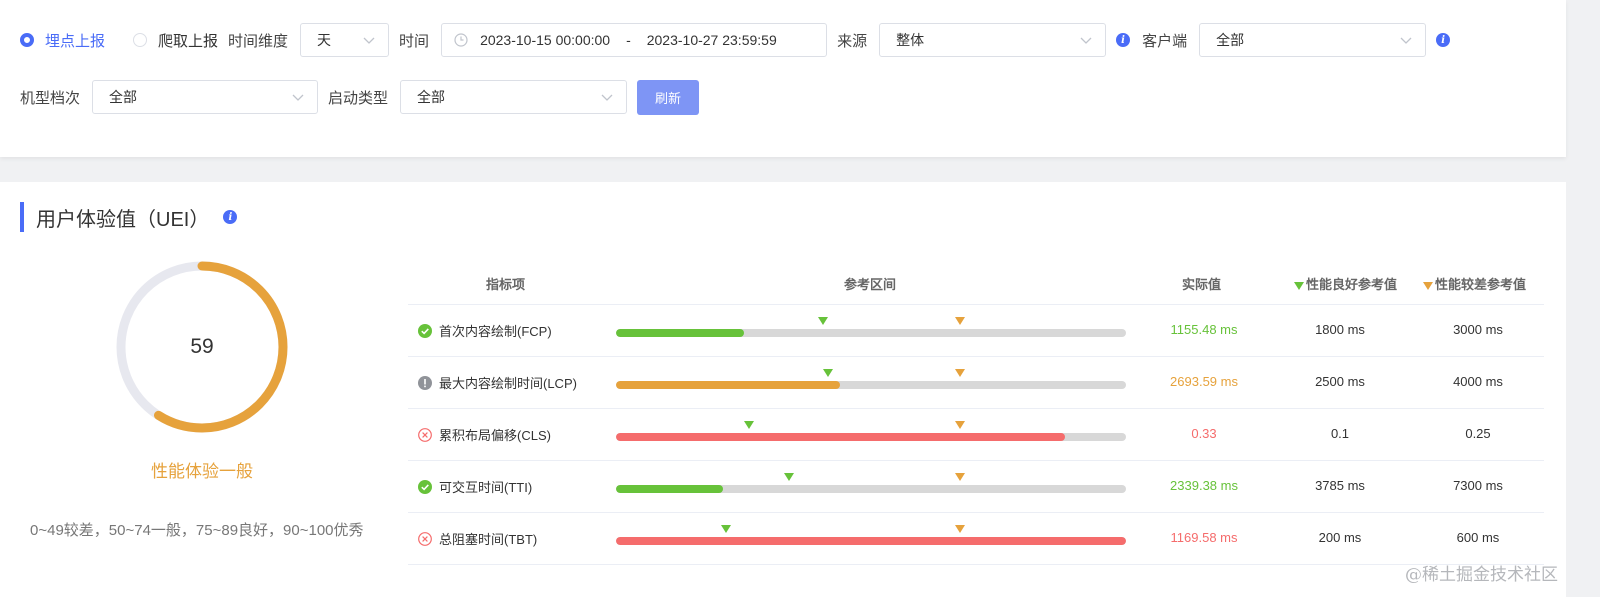  Describe the element at coordinates (668, 97) in the screenshot. I see `refresh-button: 刷新` at that location.